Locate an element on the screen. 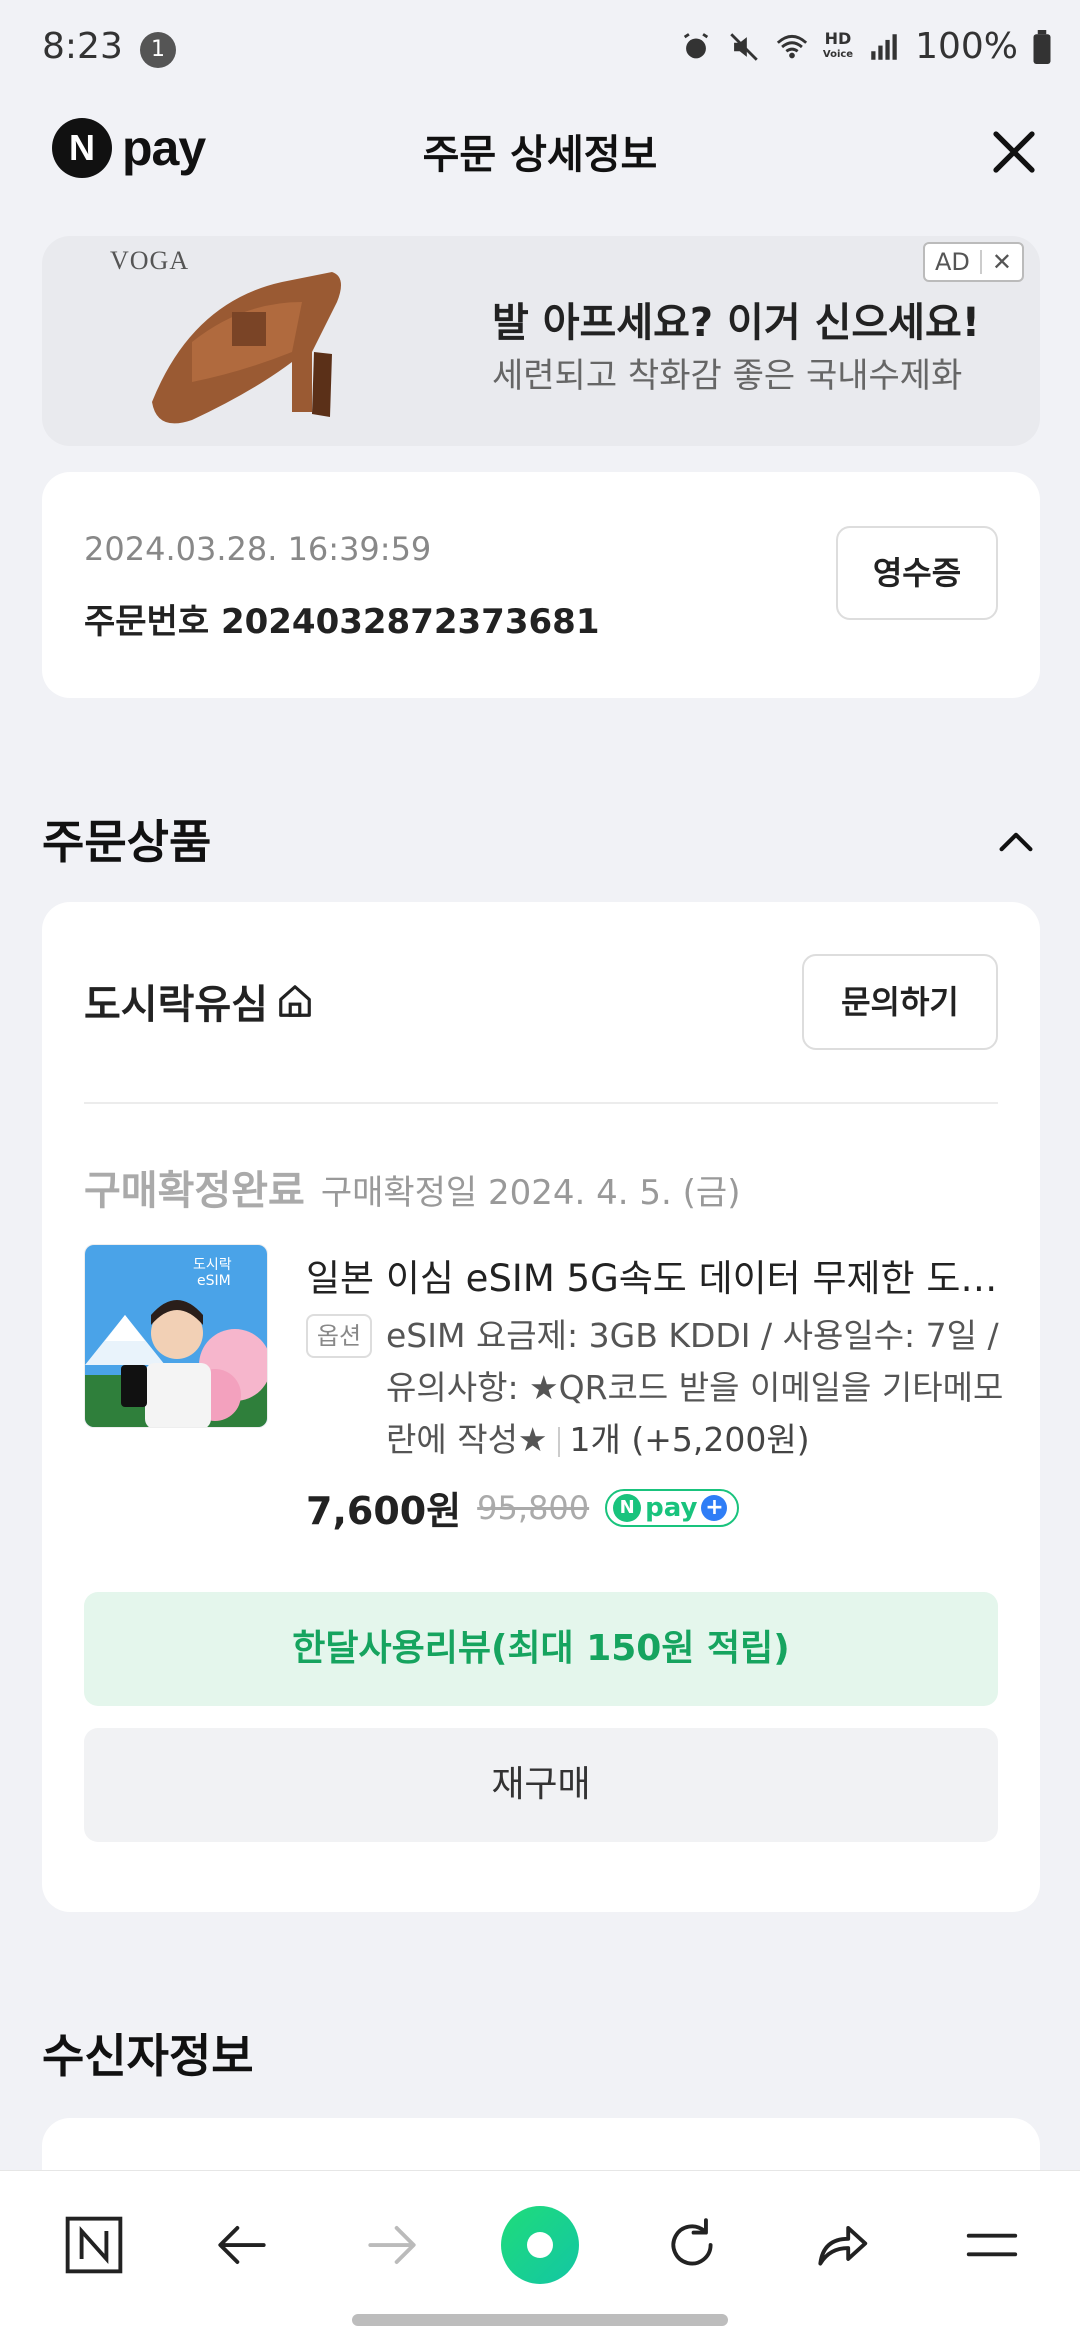 This screenshot has height=2340, width=1080. order-datetime: 2024.03.28. 16:39:59 is located at coordinates (258, 549).